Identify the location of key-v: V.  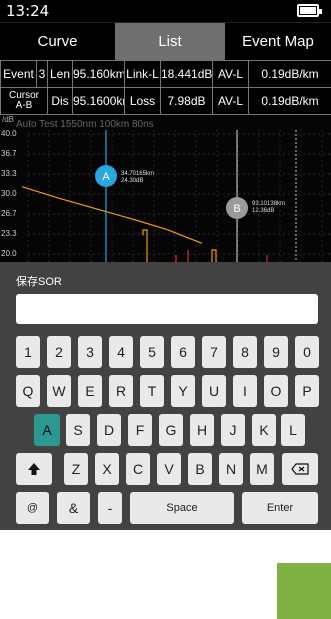
(169, 469).